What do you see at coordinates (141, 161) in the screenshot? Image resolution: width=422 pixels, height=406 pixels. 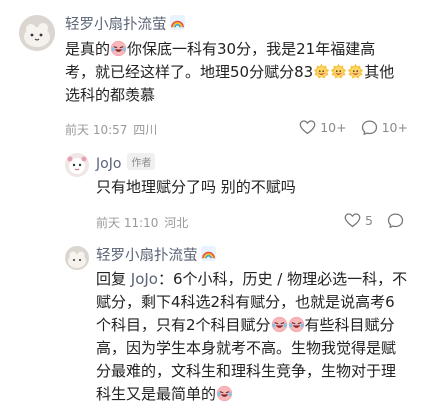 I see `author-badge: 作者` at bounding box center [141, 161].